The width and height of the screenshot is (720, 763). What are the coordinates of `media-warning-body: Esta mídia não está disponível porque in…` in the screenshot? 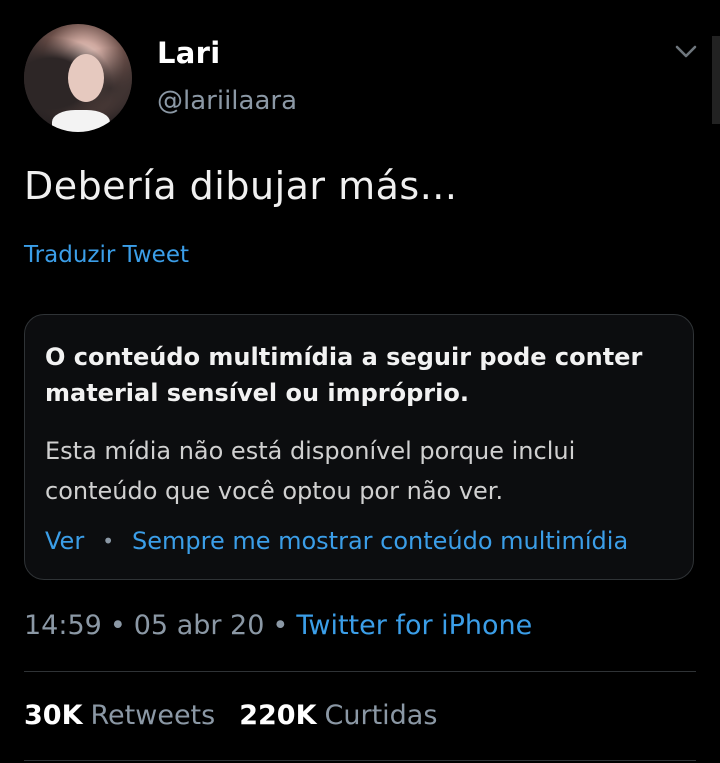 It's located at (310, 471).